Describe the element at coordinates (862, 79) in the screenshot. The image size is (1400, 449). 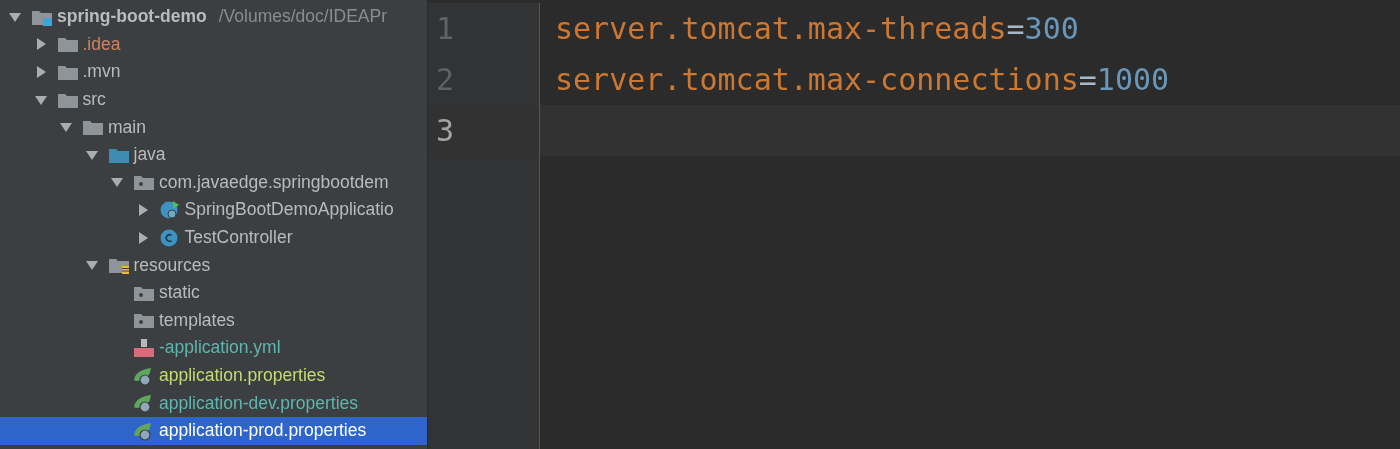
I see `code-text: server.tomcat.max-connections=1000` at that location.